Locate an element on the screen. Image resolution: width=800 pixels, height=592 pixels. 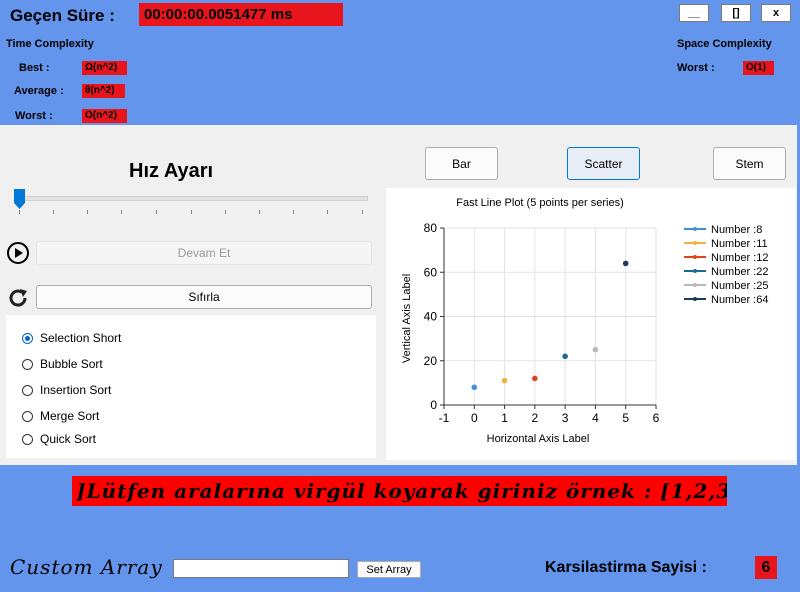
legend-entry: Number :22 is located at coordinates (739, 272).